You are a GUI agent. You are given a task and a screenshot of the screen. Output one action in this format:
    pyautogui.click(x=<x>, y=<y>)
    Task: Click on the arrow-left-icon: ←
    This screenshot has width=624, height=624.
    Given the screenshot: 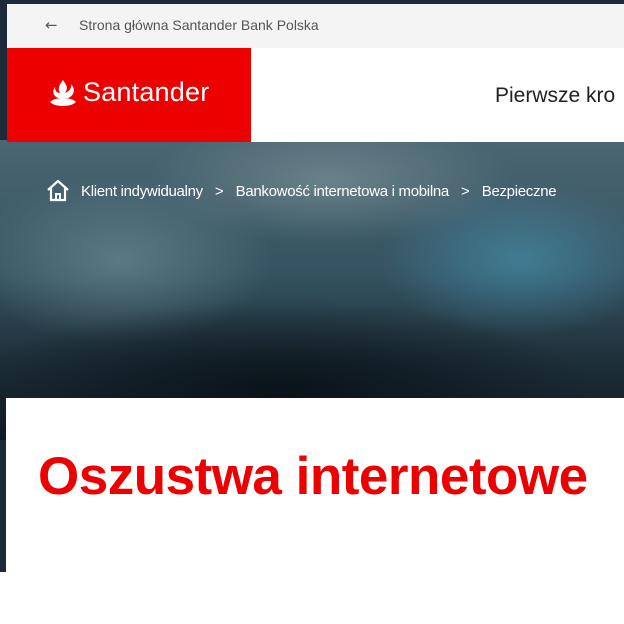 What is the action you would take?
    pyautogui.click(x=54, y=25)
    